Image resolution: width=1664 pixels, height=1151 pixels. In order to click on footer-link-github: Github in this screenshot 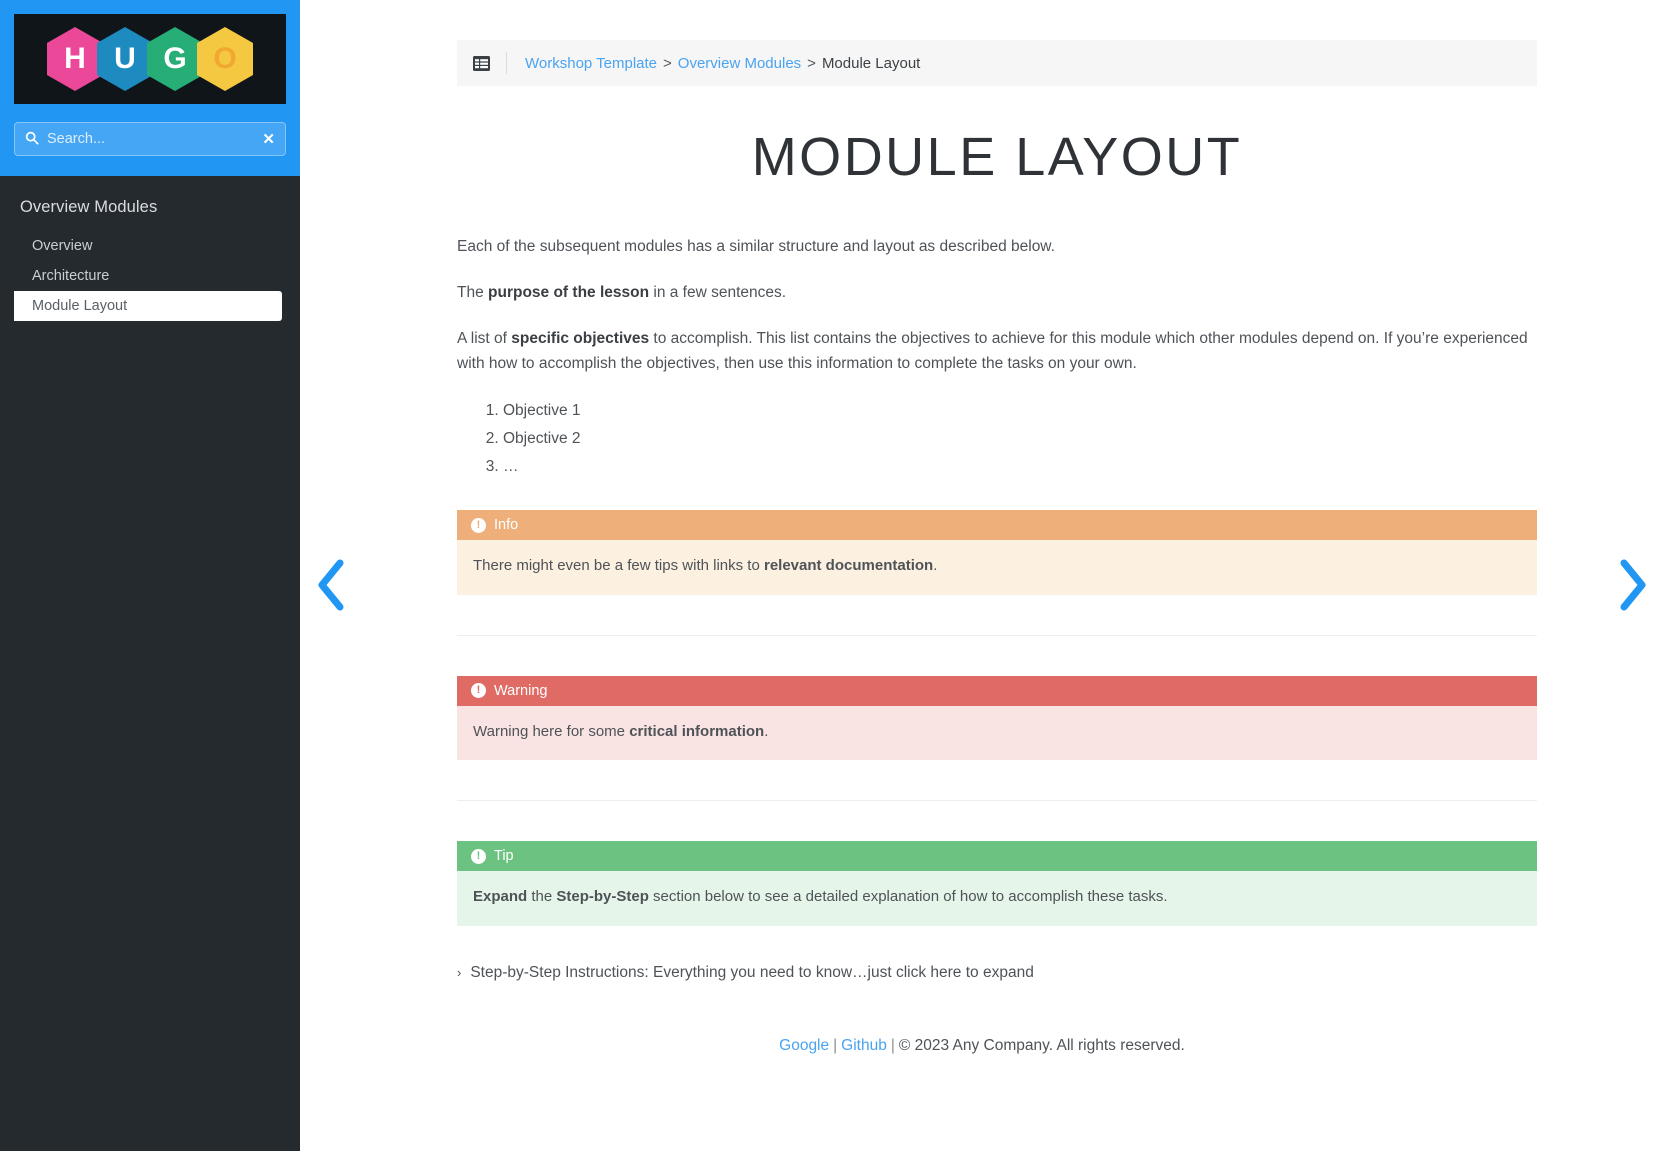, I will do `click(864, 1045)`.